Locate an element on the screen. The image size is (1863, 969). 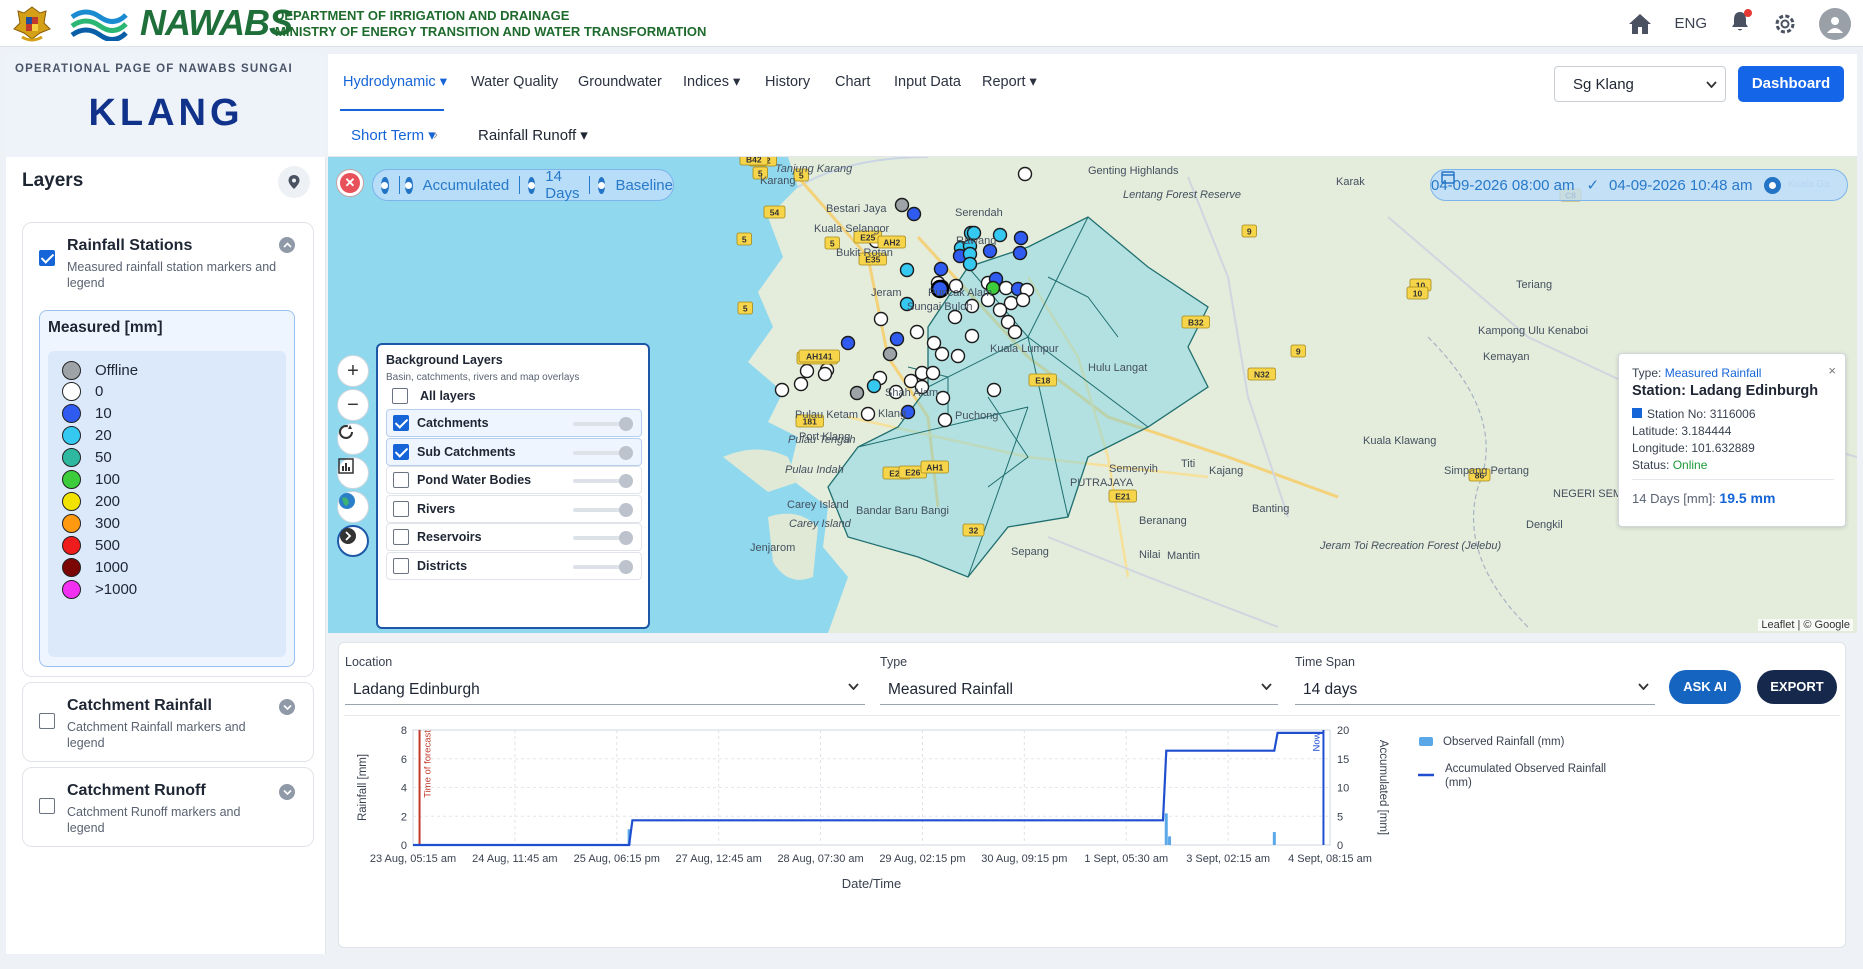
all-layers-row: All layers is located at coordinates (514, 397).